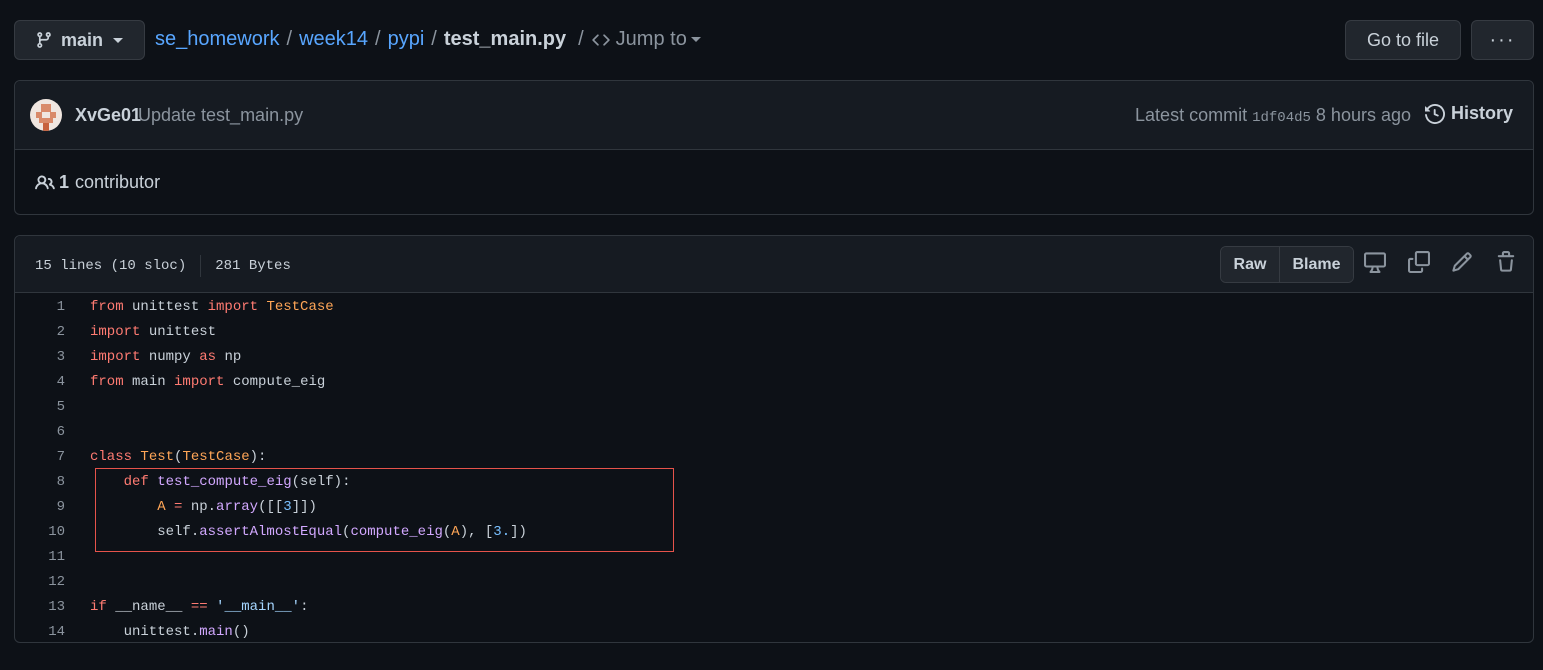 The image size is (1543, 670). I want to click on branch-selector-button: main, so click(79, 40).